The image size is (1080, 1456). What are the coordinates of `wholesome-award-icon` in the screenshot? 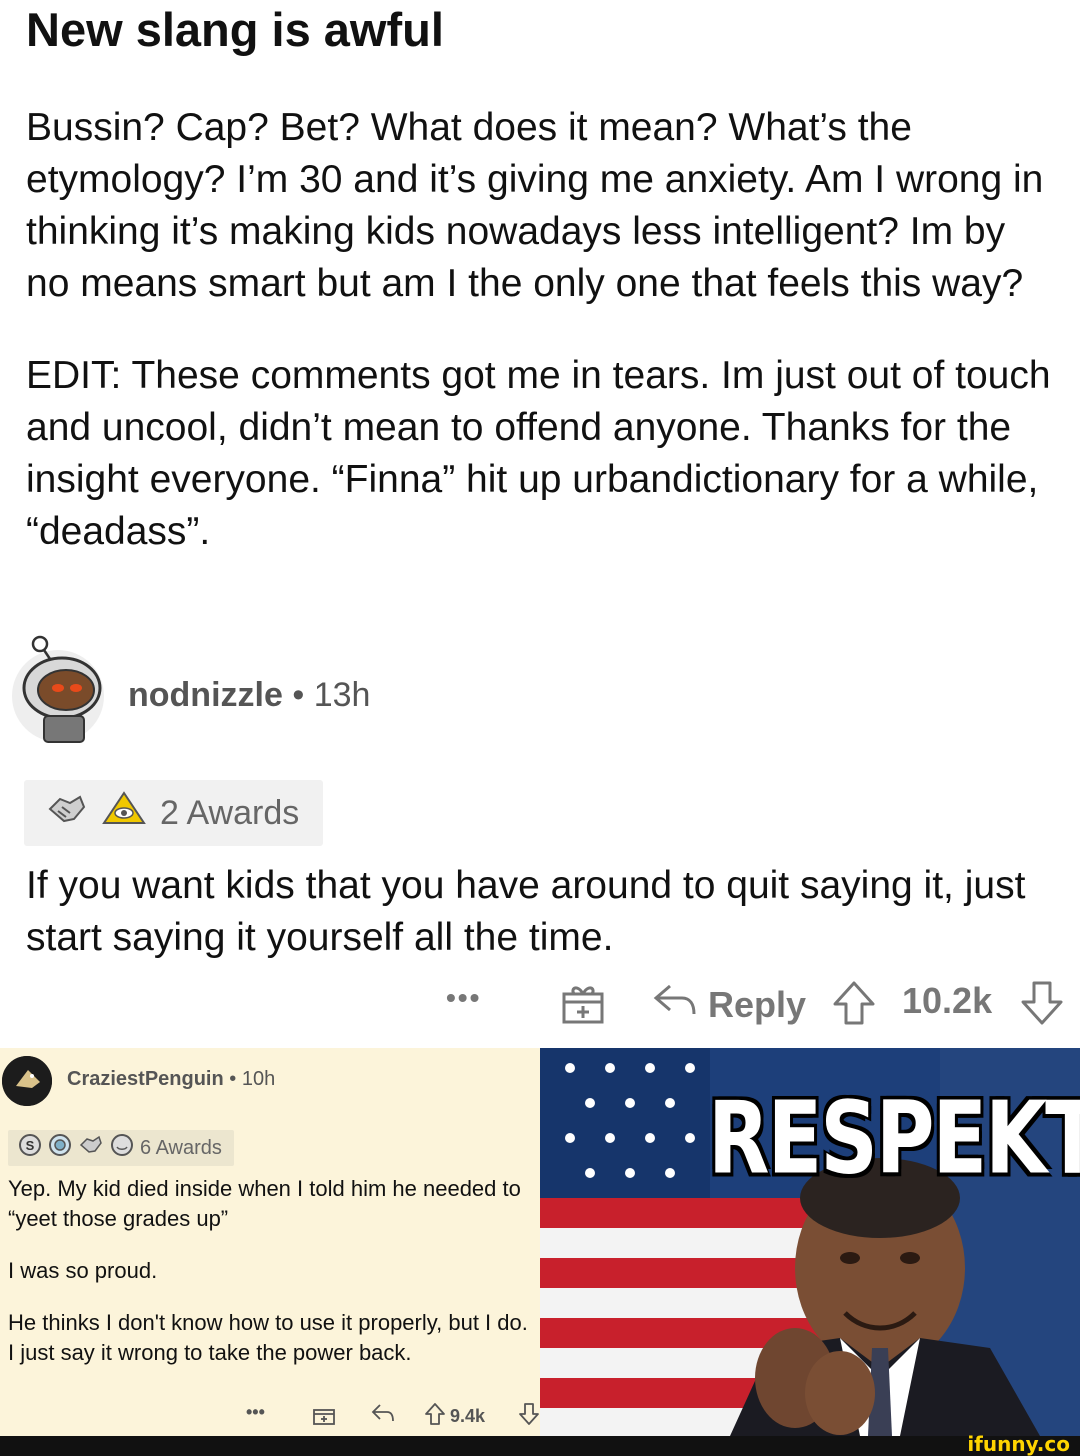 It's located at (122, 1148).